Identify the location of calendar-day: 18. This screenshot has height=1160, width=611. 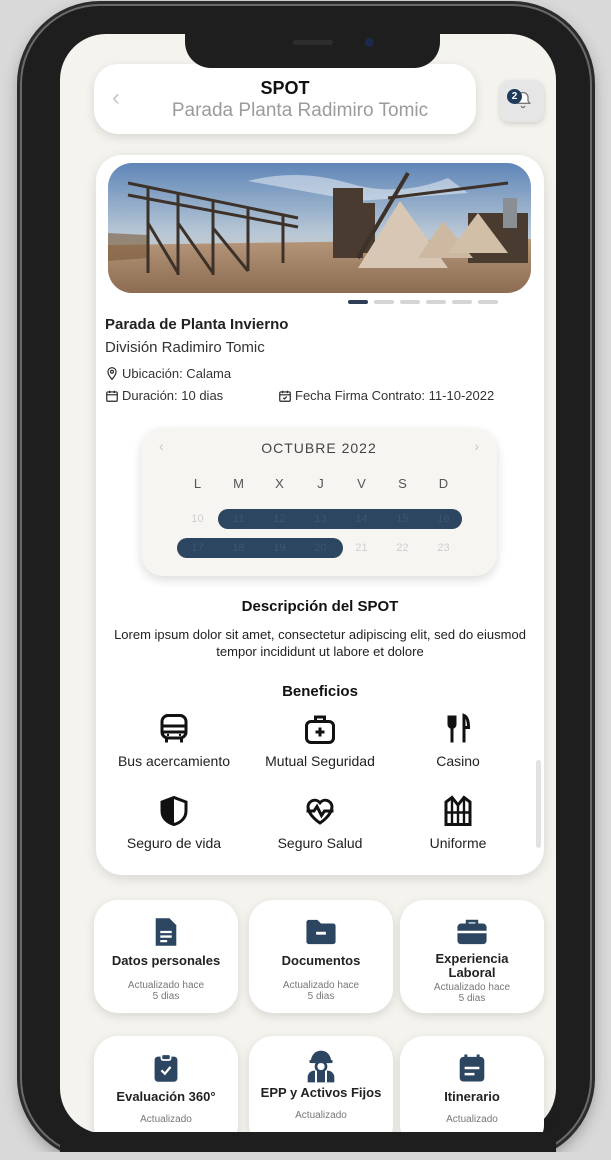
(238, 548).